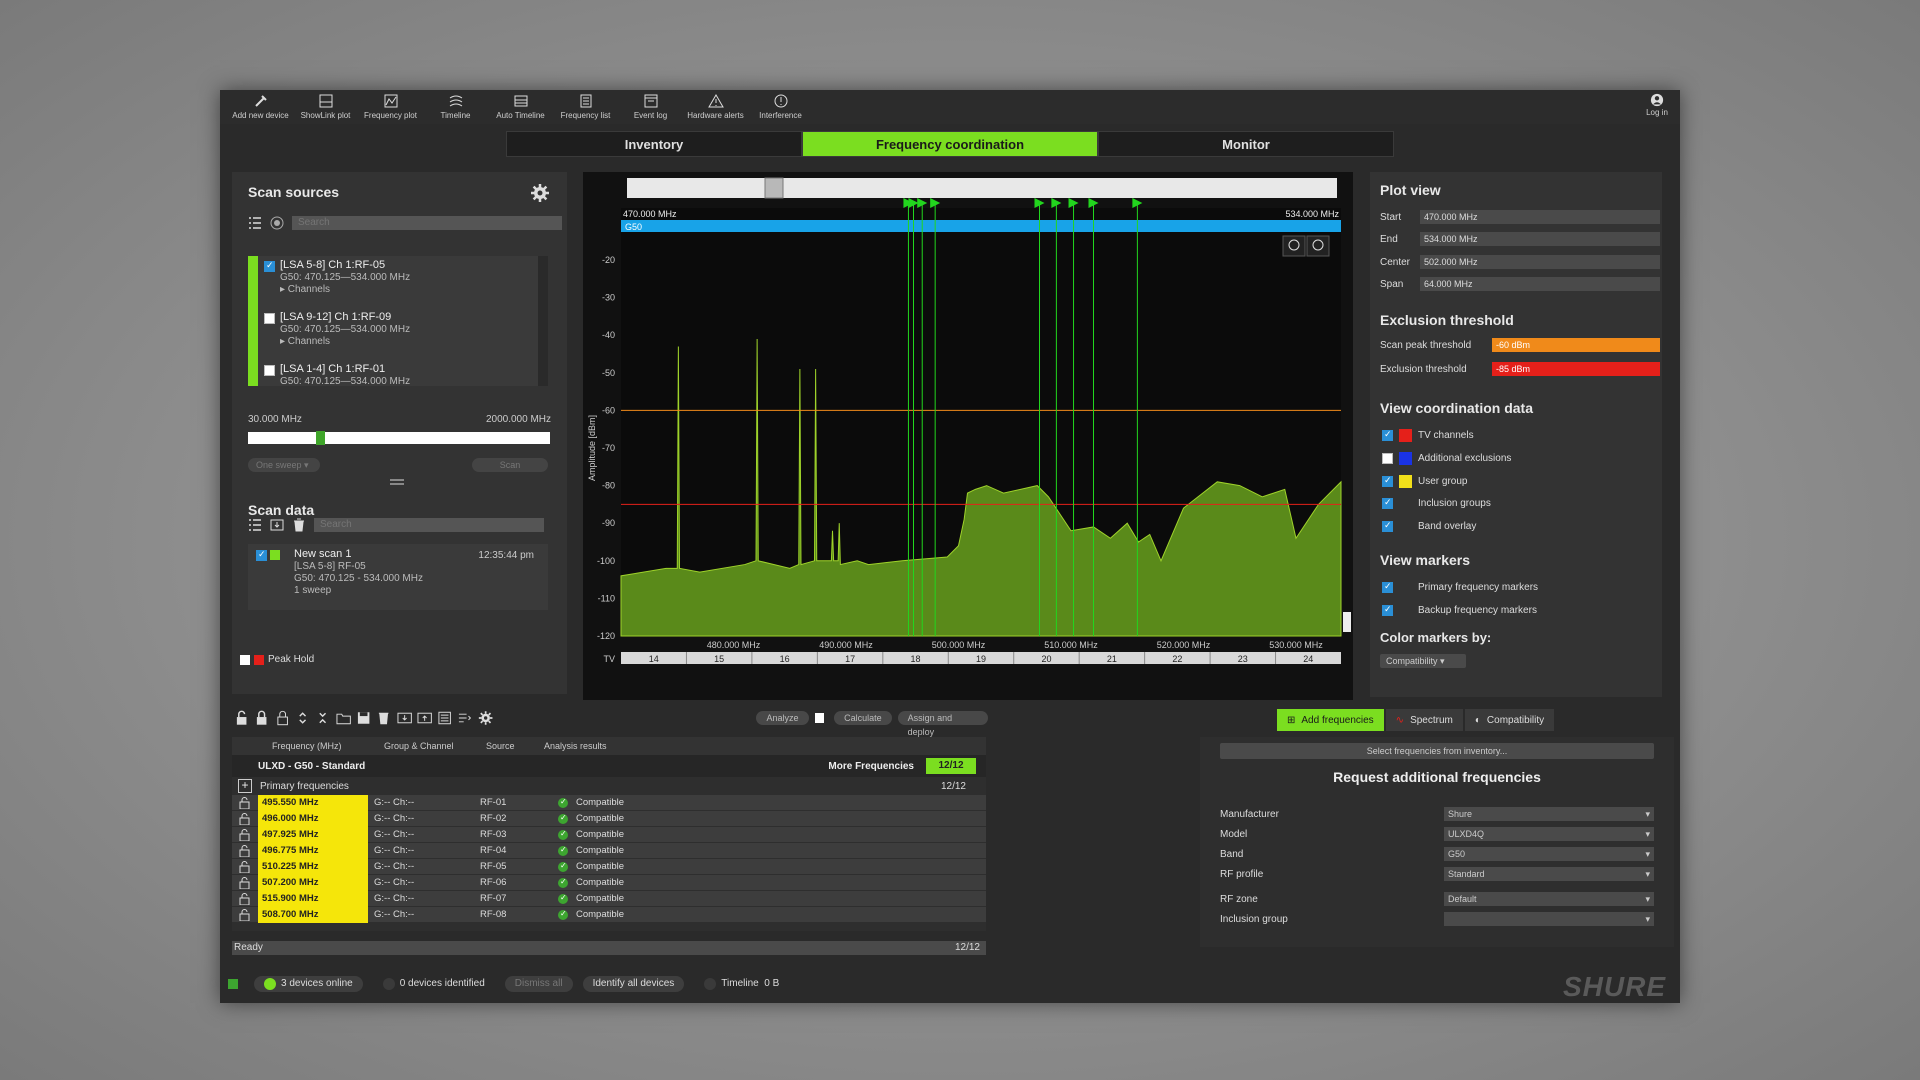  What do you see at coordinates (575, 746) in the screenshot?
I see `col-analysis-results: Analysis results` at bounding box center [575, 746].